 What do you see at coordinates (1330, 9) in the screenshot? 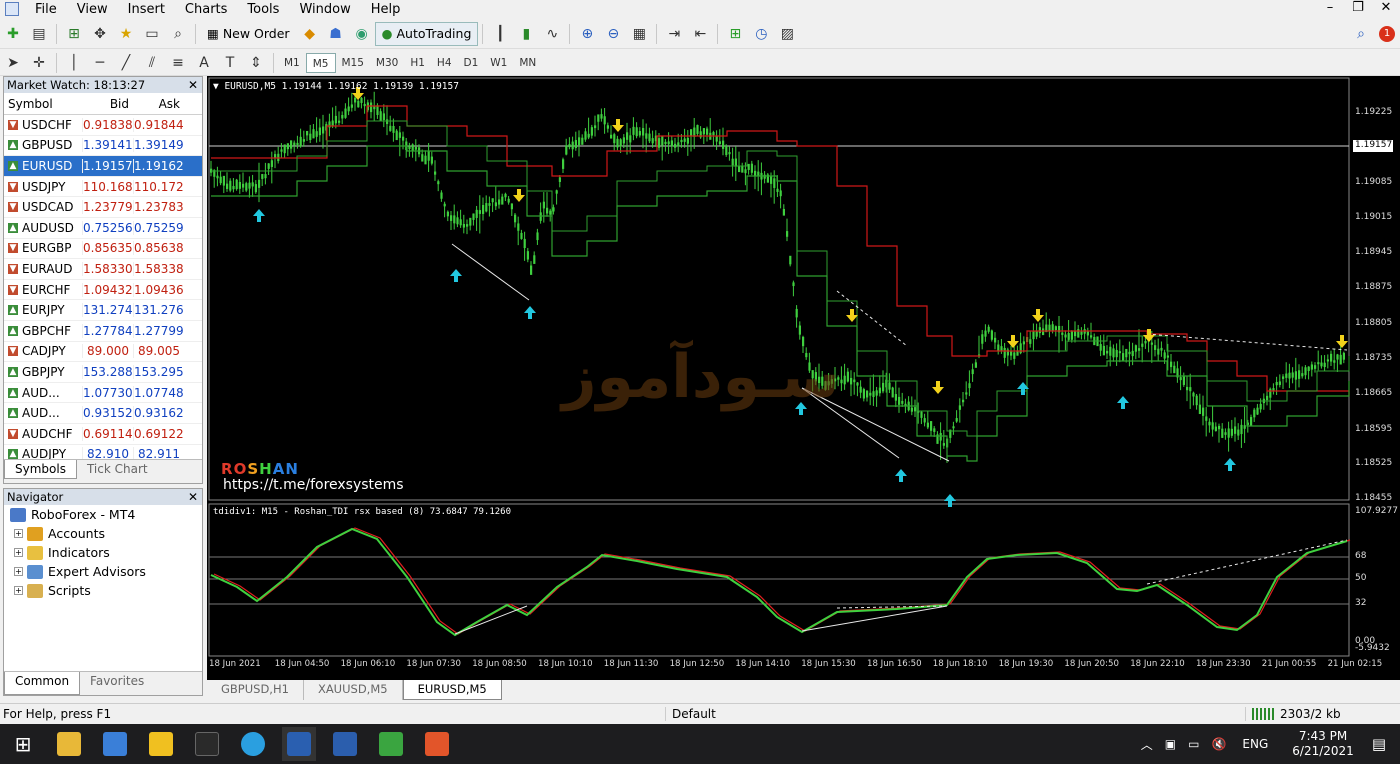
I see `minimize-button: –` at bounding box center [1330, 9].